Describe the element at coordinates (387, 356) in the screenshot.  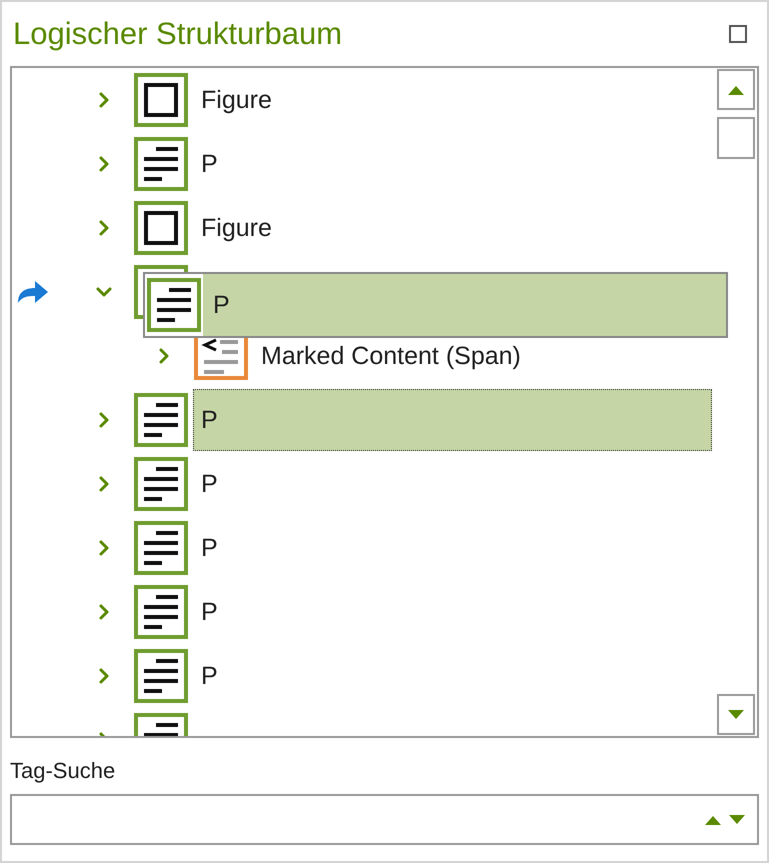
I see `tree-item: Marked Content (Span)` at that location.